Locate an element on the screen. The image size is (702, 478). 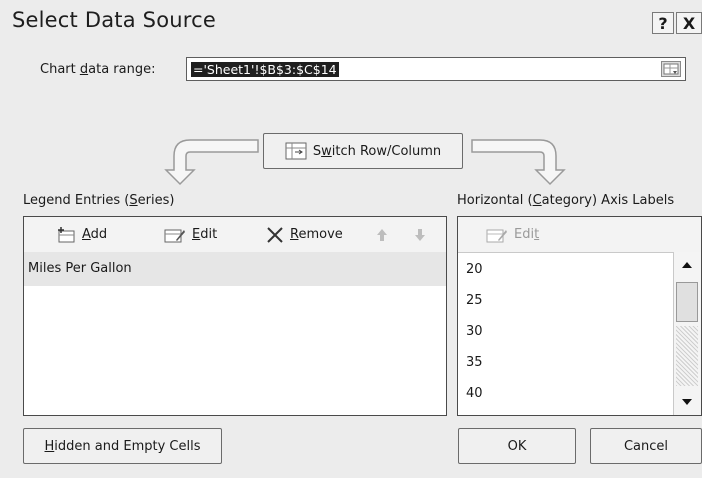
legend-toolbar: Add Edit Remove is located at coordinates (235, 235).